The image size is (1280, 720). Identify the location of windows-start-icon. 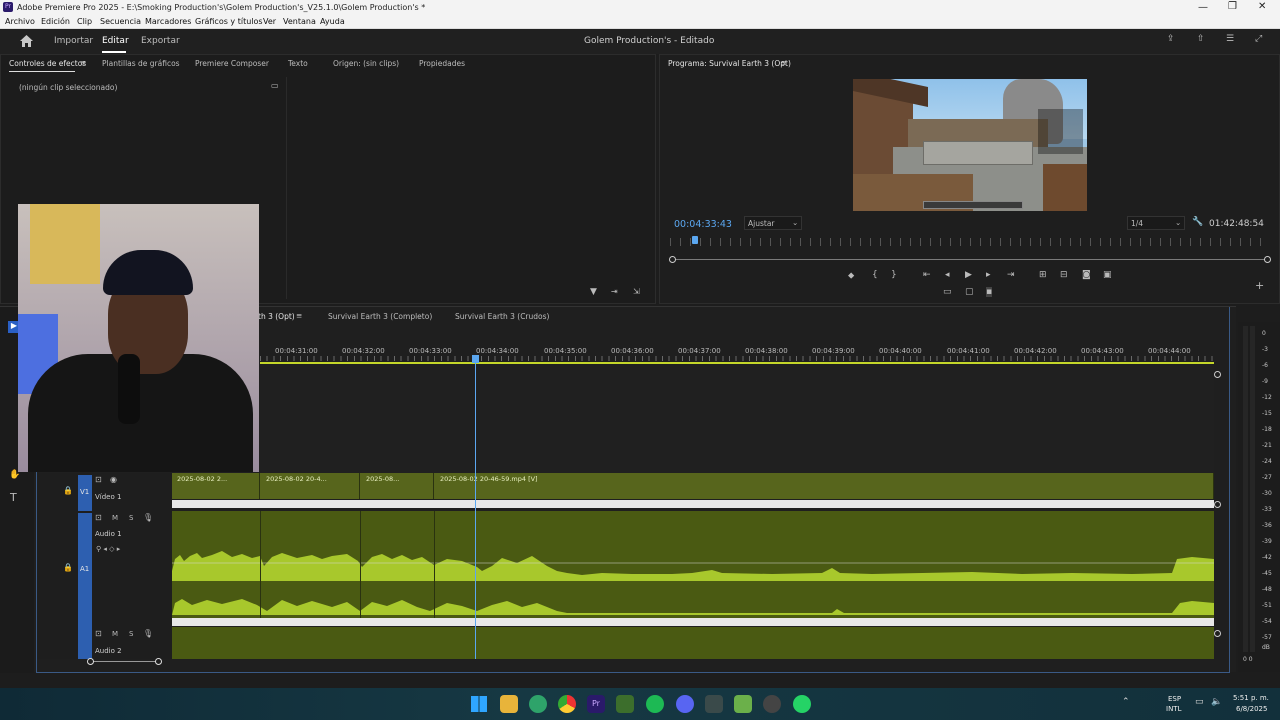
(479, 704).